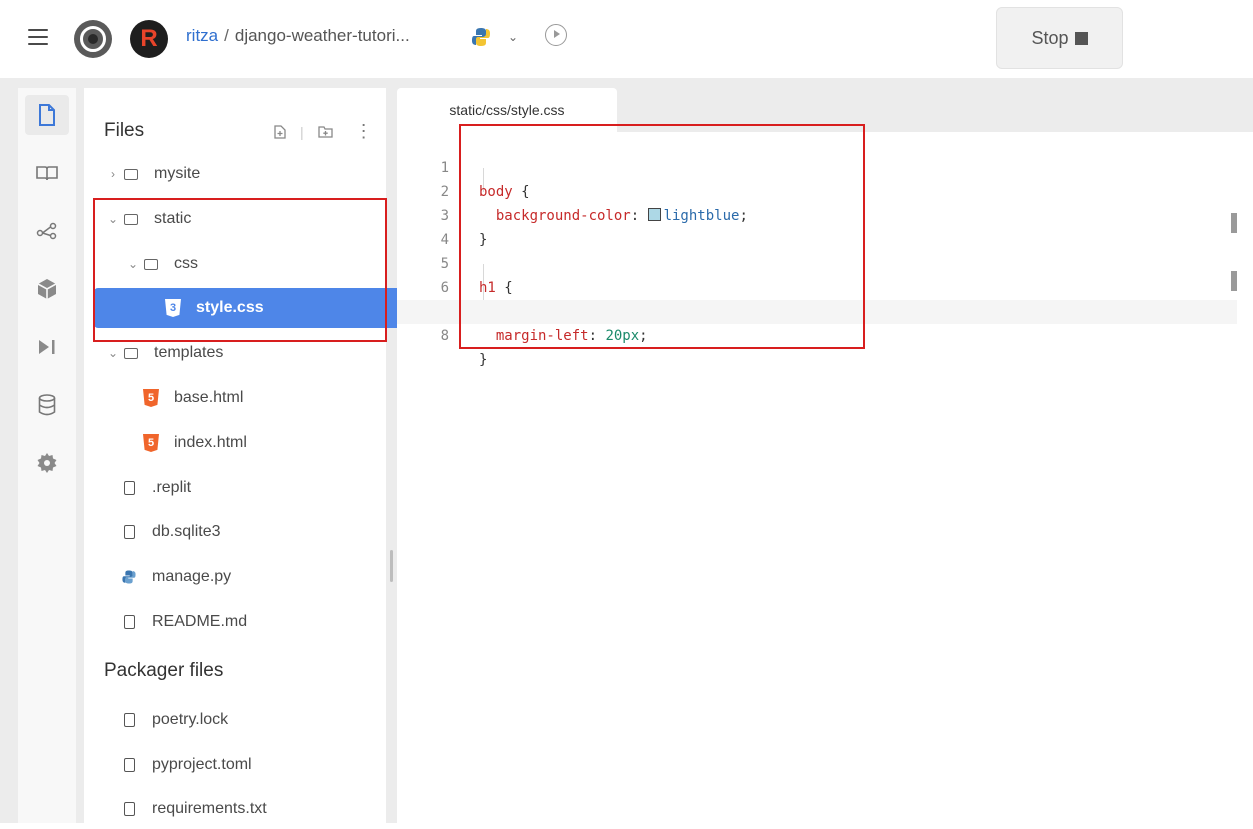  I want to click on tree-file-poetry-lock: poetry.lock, so click(252, 720).